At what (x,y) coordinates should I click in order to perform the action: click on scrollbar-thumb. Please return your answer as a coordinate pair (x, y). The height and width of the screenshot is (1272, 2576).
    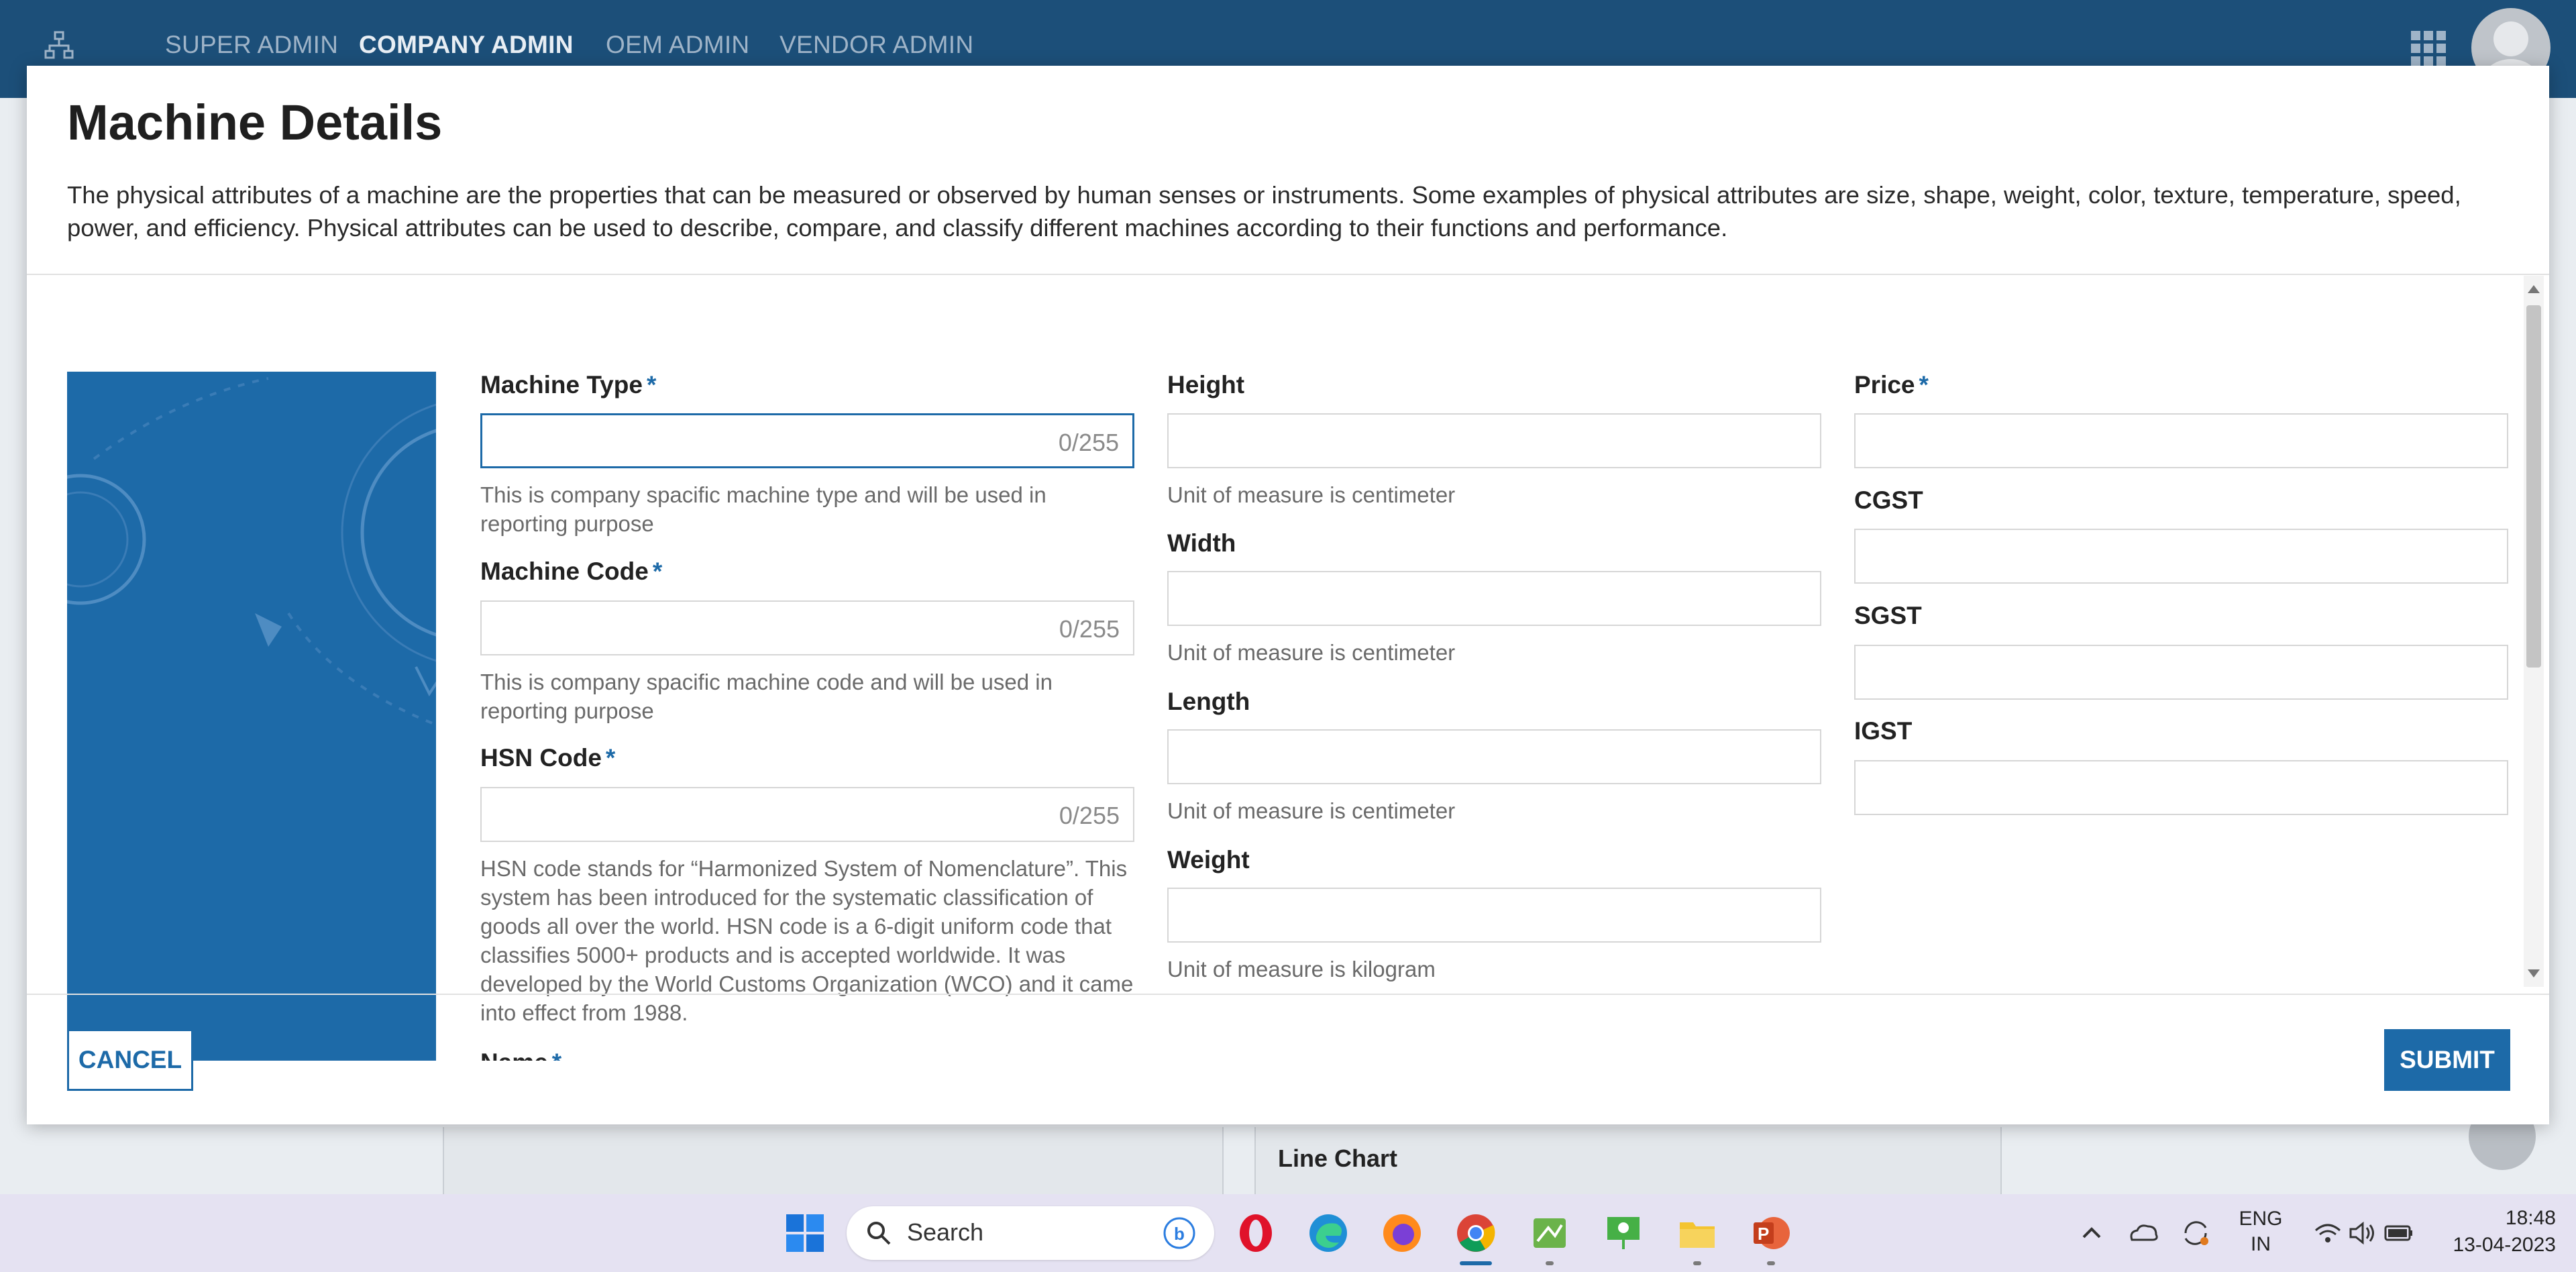
    Looking at the image, I should click on (2533, 486).